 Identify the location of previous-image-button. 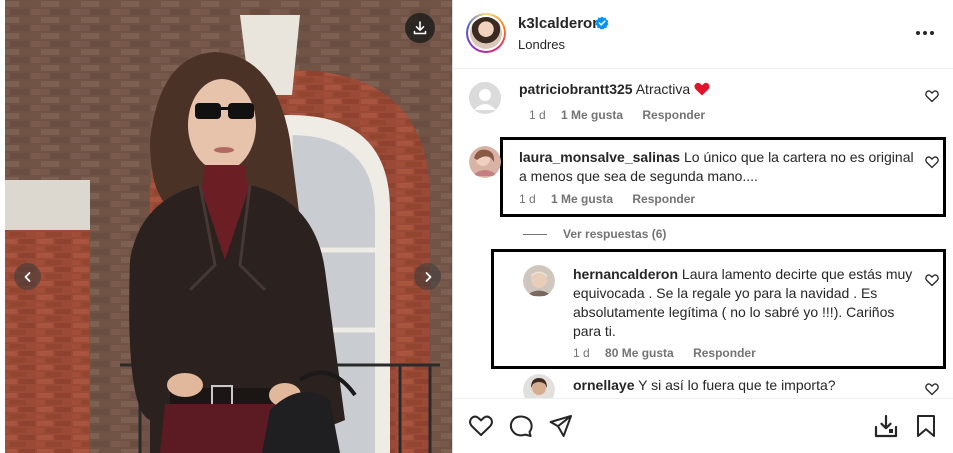
(27, 276).